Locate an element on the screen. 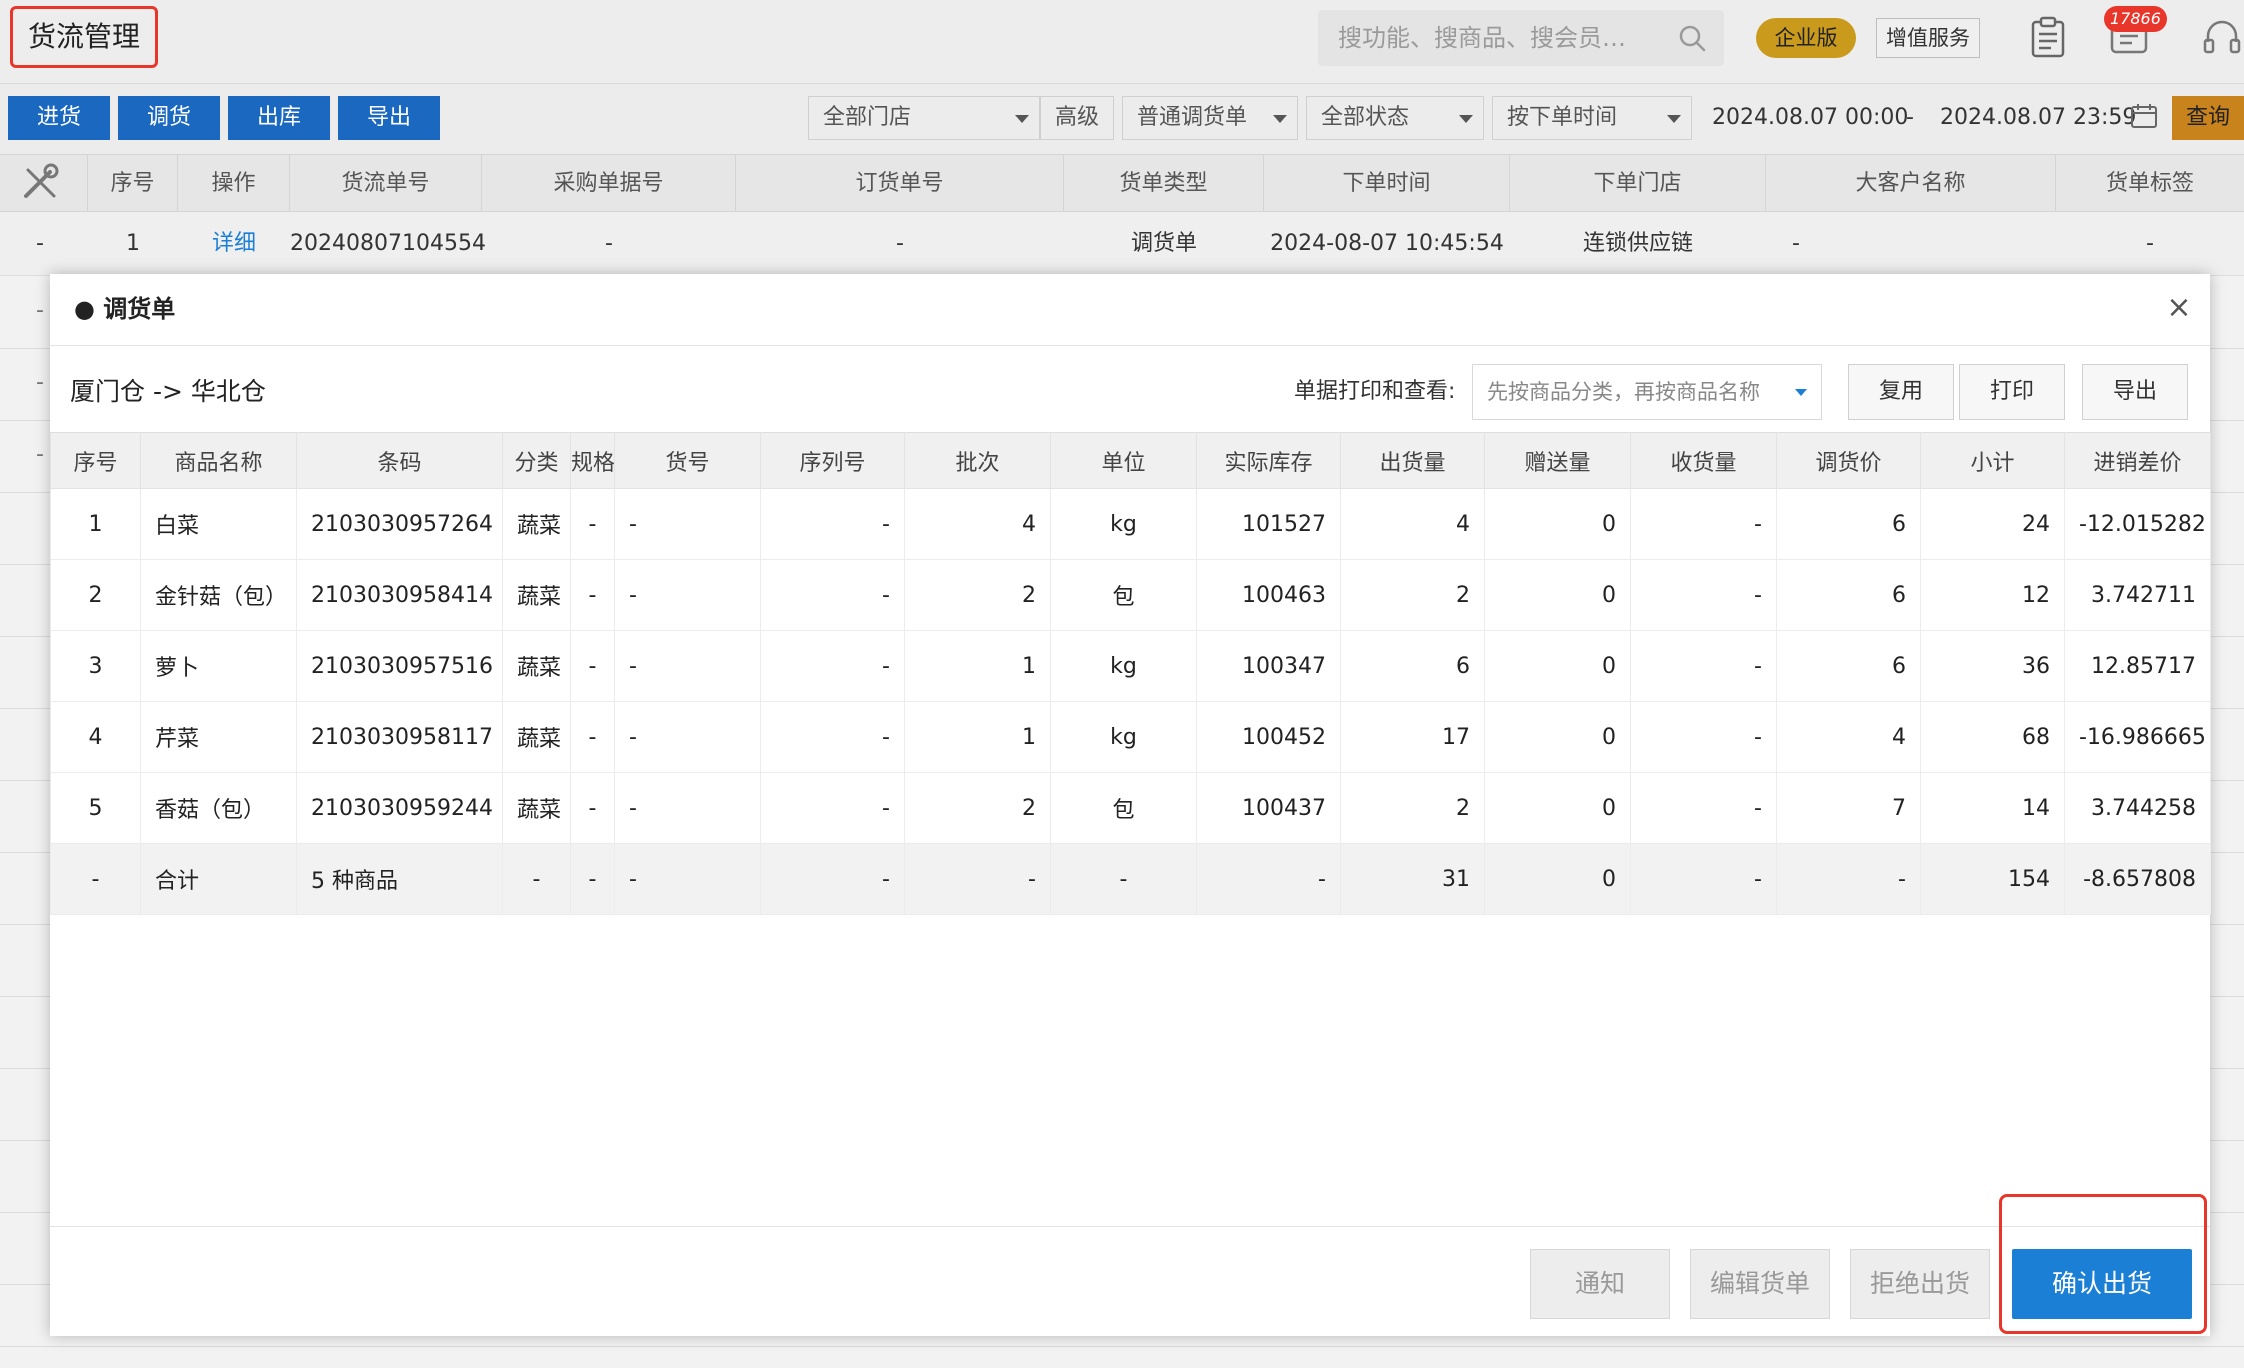 The image size is (2244, 1368). query-button: 查询 is located at coordinates (2208, 118).